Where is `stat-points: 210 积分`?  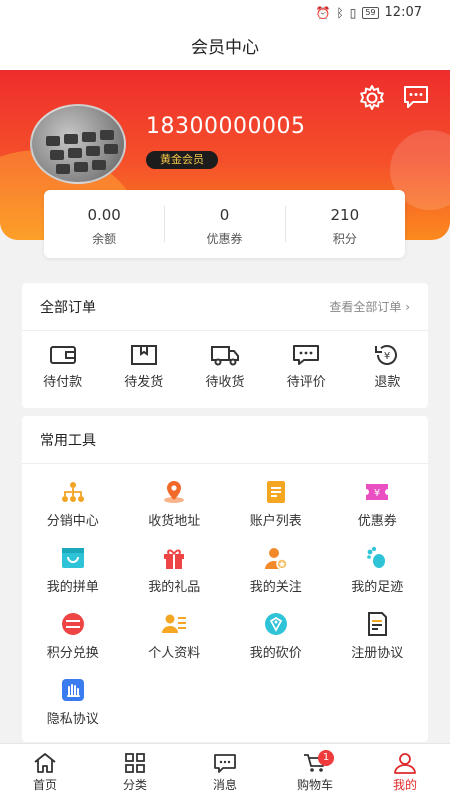 stat-points: 210 积分 is located at coordinates (344, 224).